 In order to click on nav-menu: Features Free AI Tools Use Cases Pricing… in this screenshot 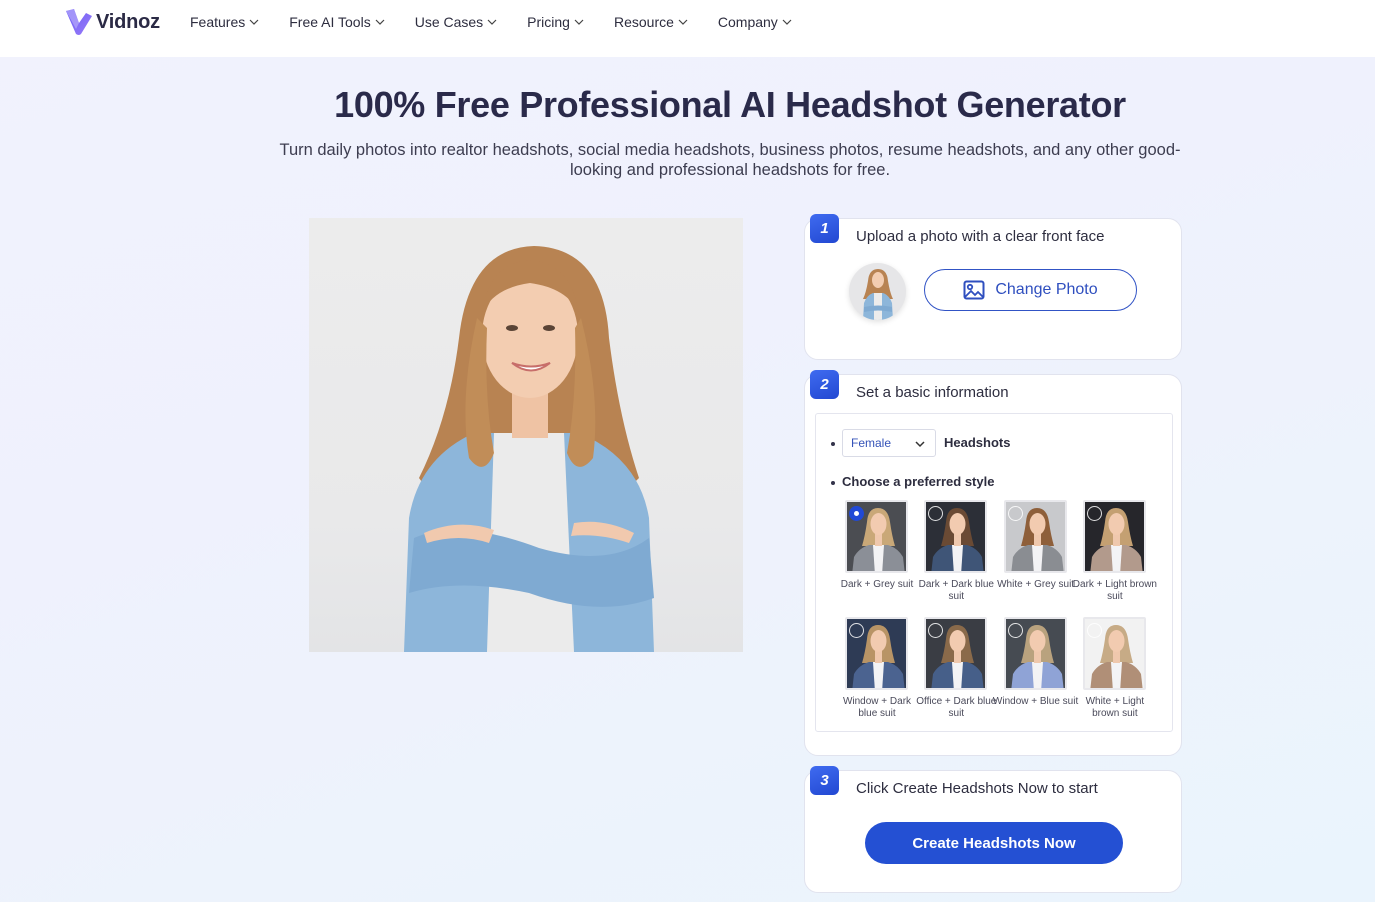, I will do `click(506, 22)`.